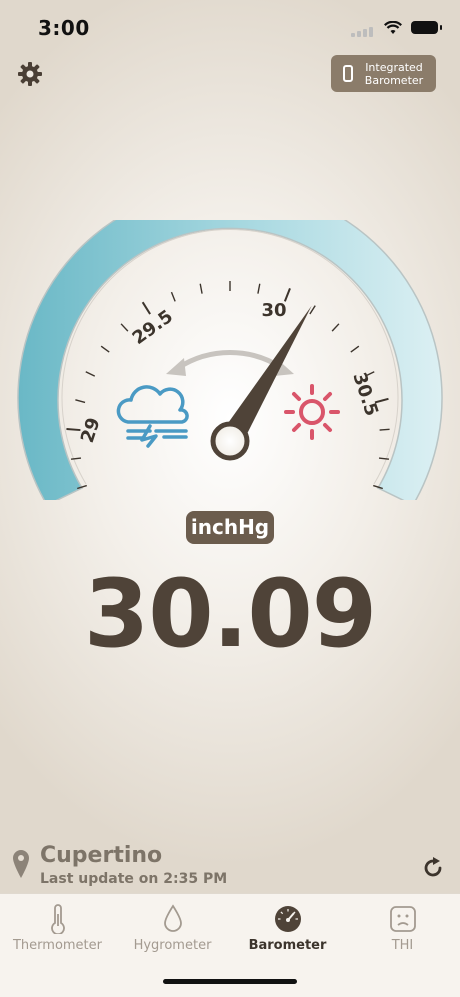 This screenshot has width=460, height=997. Describe the element at coordinates (230, 527) in the screenshot. I see `unit-badge: inchHg` at that location.